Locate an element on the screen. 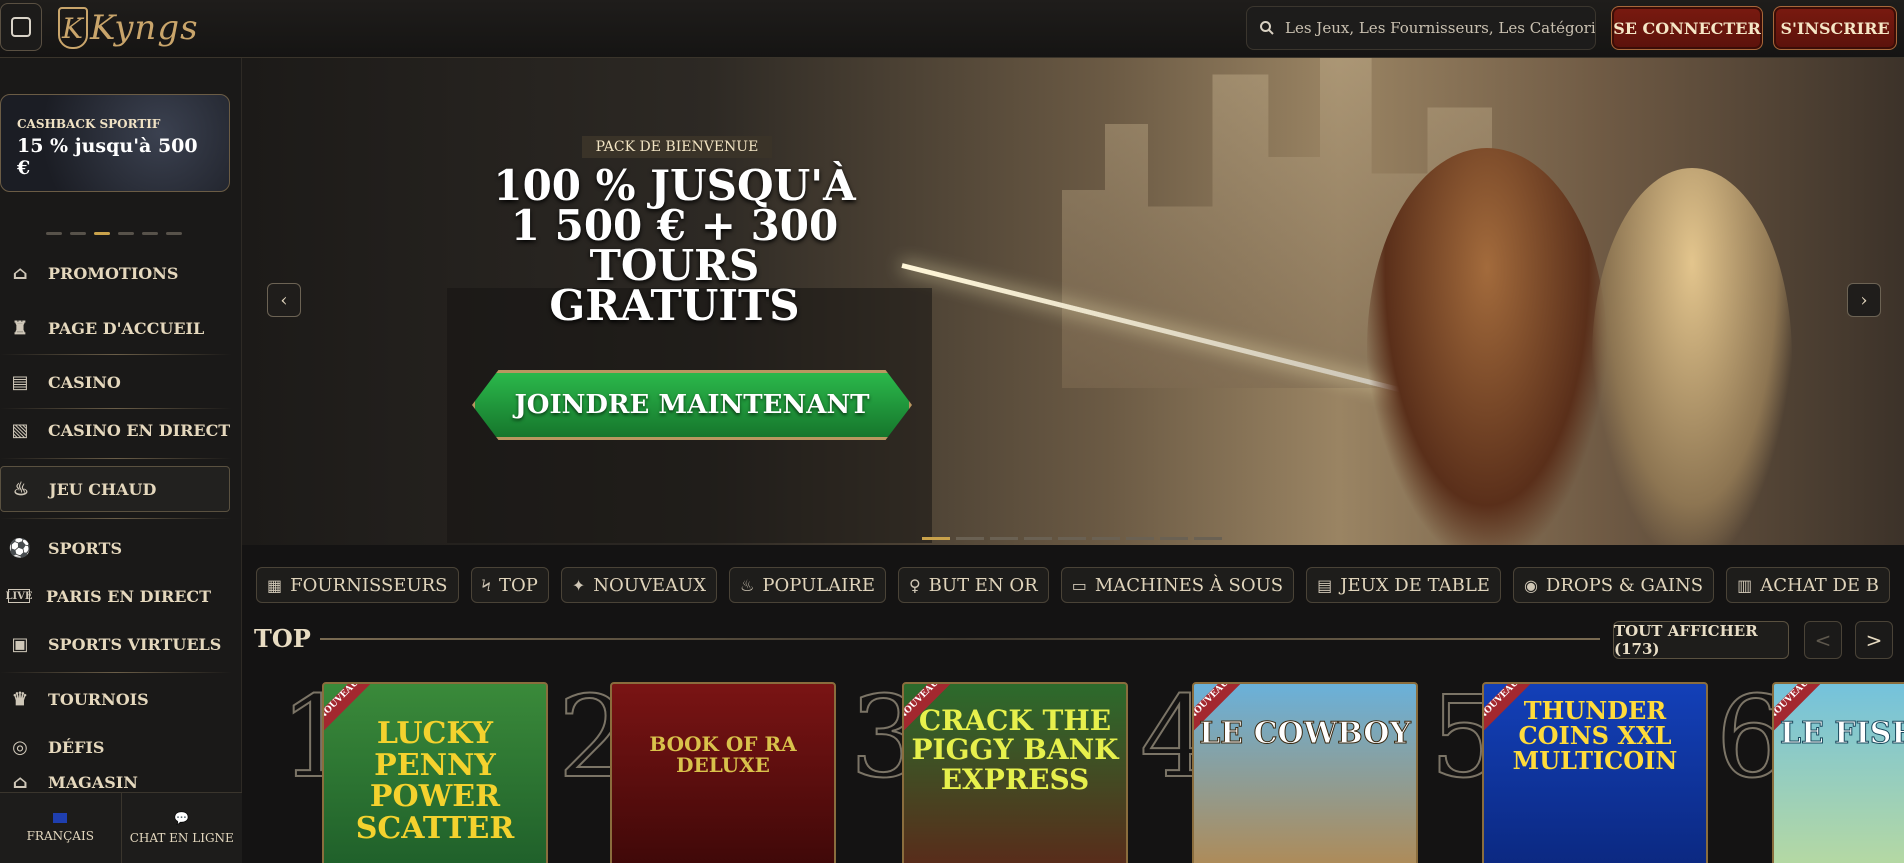 This screenshot has height=863, width=1904. top-next-button: > is located at coordinates (1874, 640).